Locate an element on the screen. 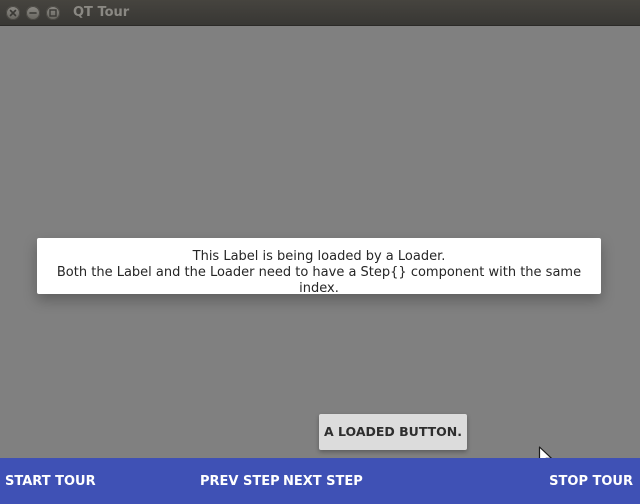 This screenshot has width=640, height=504. next-step-button: NEXT STEP is located at coordinates (323, 481).